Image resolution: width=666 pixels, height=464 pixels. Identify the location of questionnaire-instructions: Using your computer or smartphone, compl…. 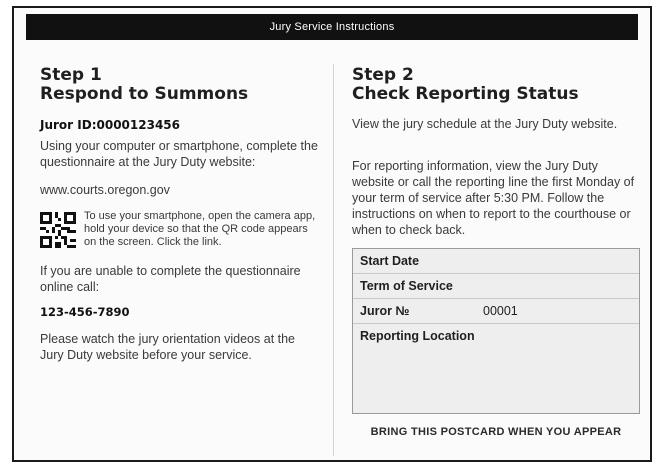
(179, 154).